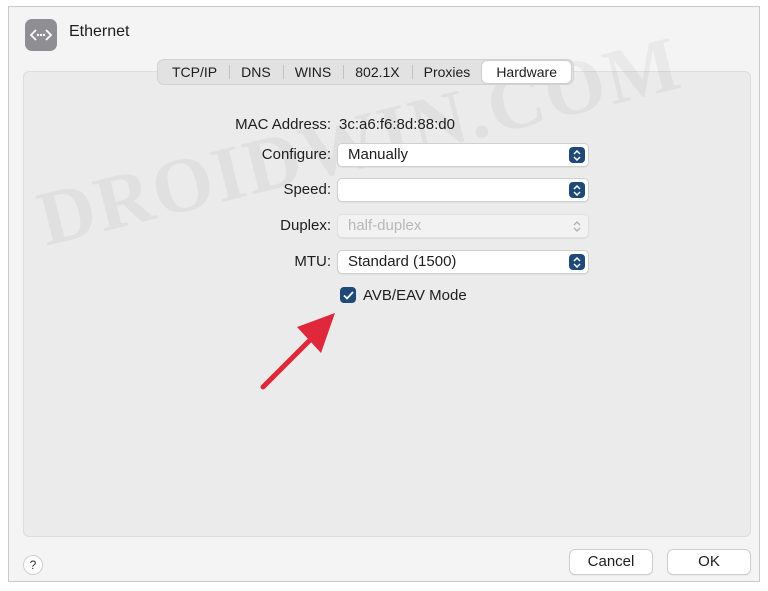 This screenshot has height=591, width=768. Describe the element at coordinates (313, 72) in the screenshot. I see `tab-wins: WINS` at that location.